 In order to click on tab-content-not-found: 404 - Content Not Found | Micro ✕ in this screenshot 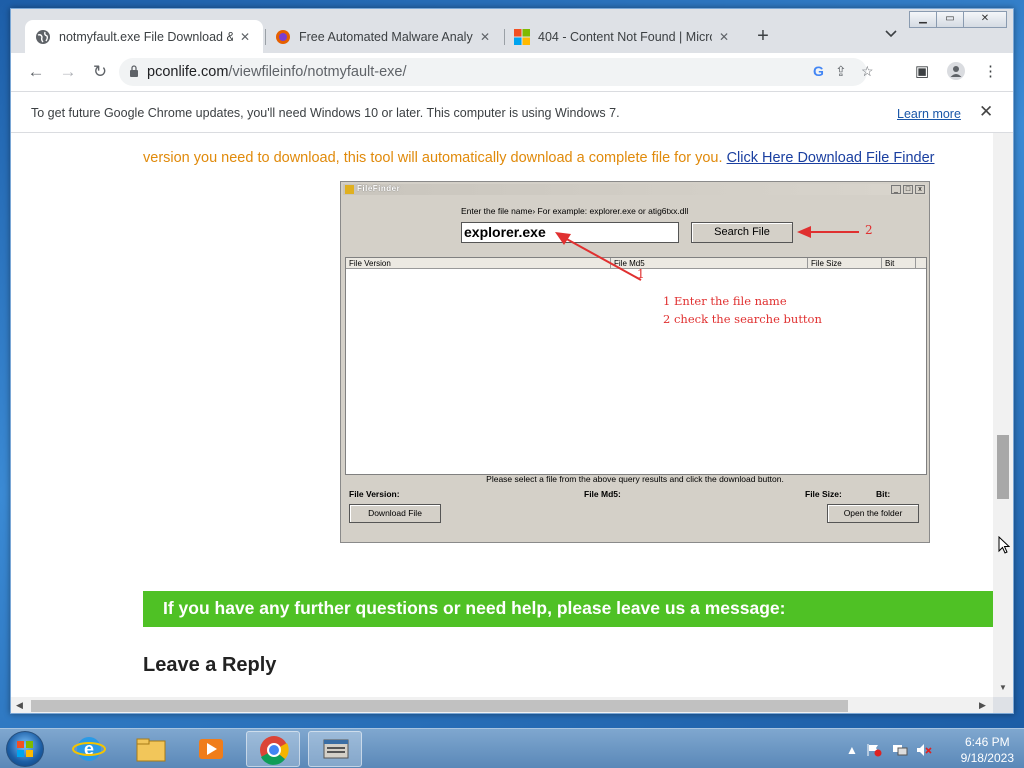, I will do `click(623, 36)`.